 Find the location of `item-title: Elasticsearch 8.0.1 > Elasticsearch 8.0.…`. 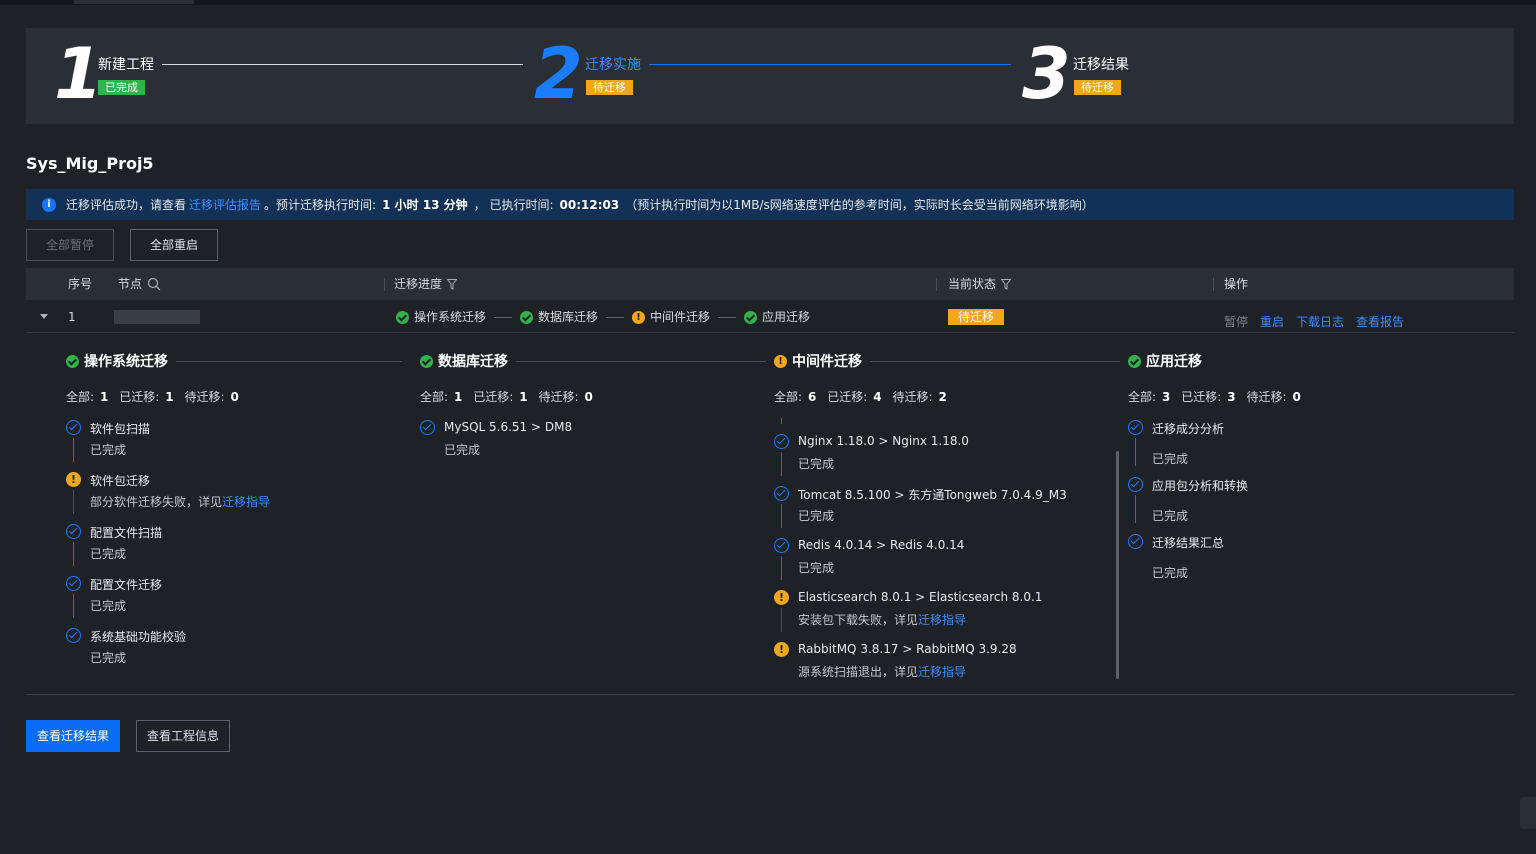

item-title: Elasticsearch 8.0.1 > Elasticsearch 8.0.… is located at coordinates (920, 597).